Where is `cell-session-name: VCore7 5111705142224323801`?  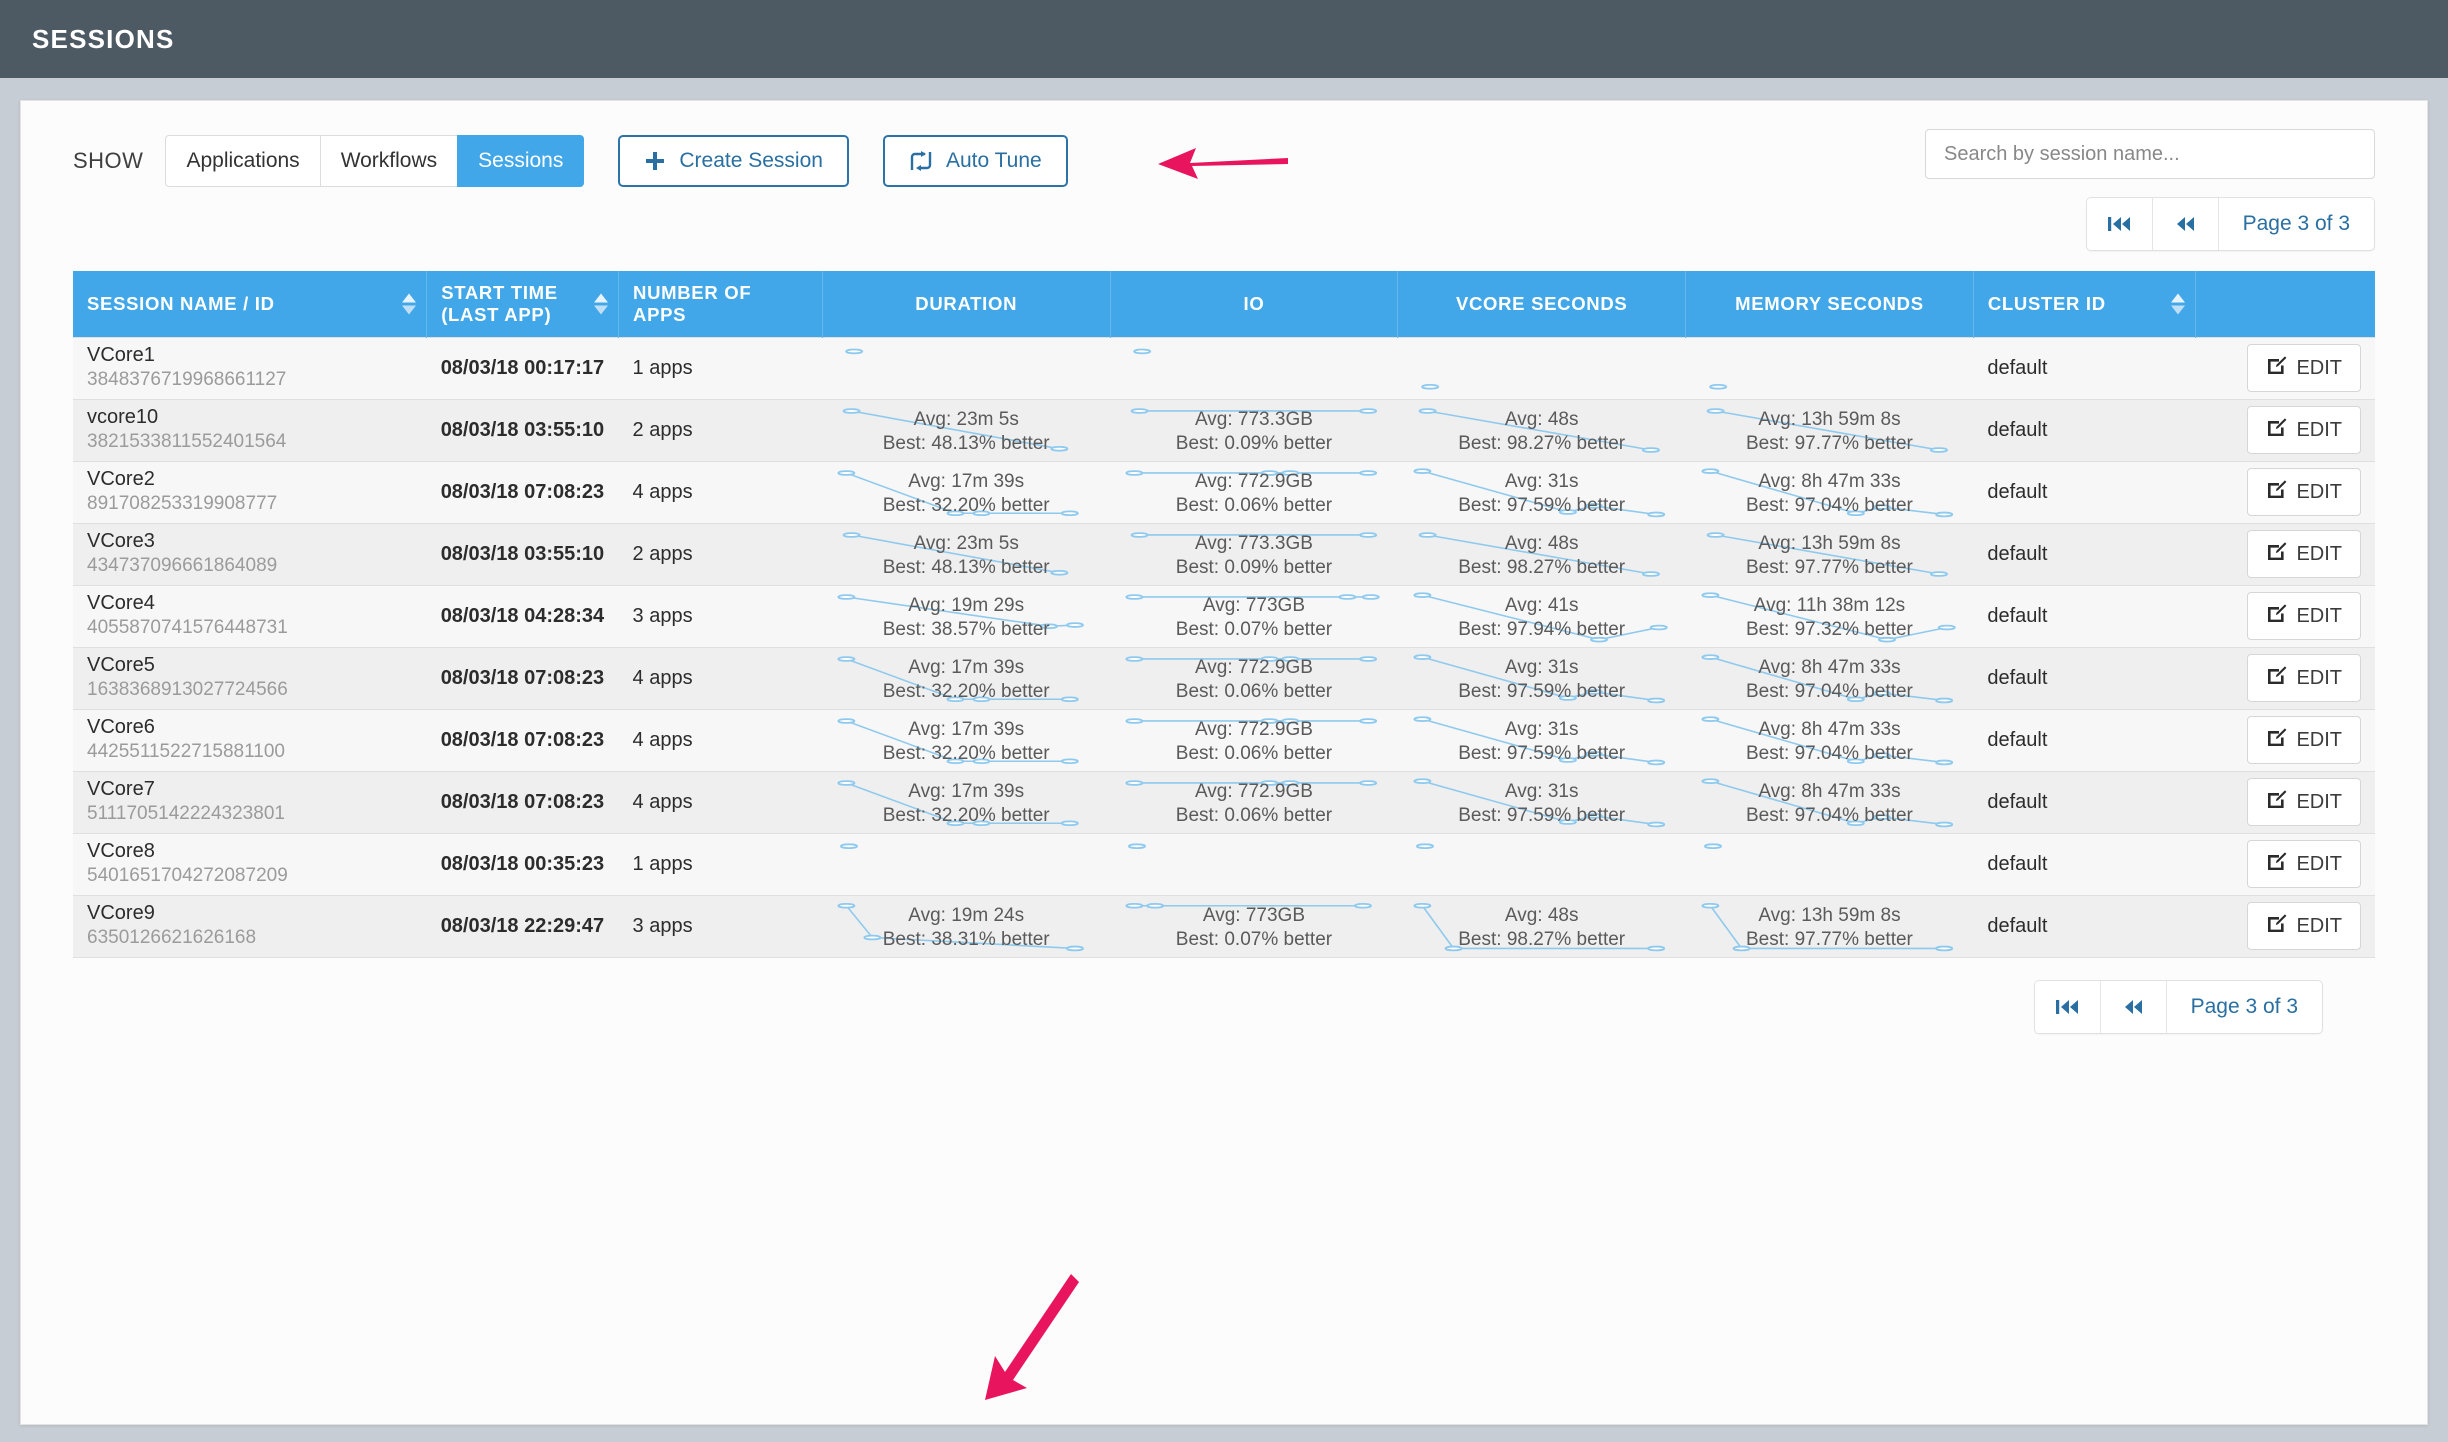 cell-session-name: VCore7 5111705142224323801 is located at coordinates (250, 802).